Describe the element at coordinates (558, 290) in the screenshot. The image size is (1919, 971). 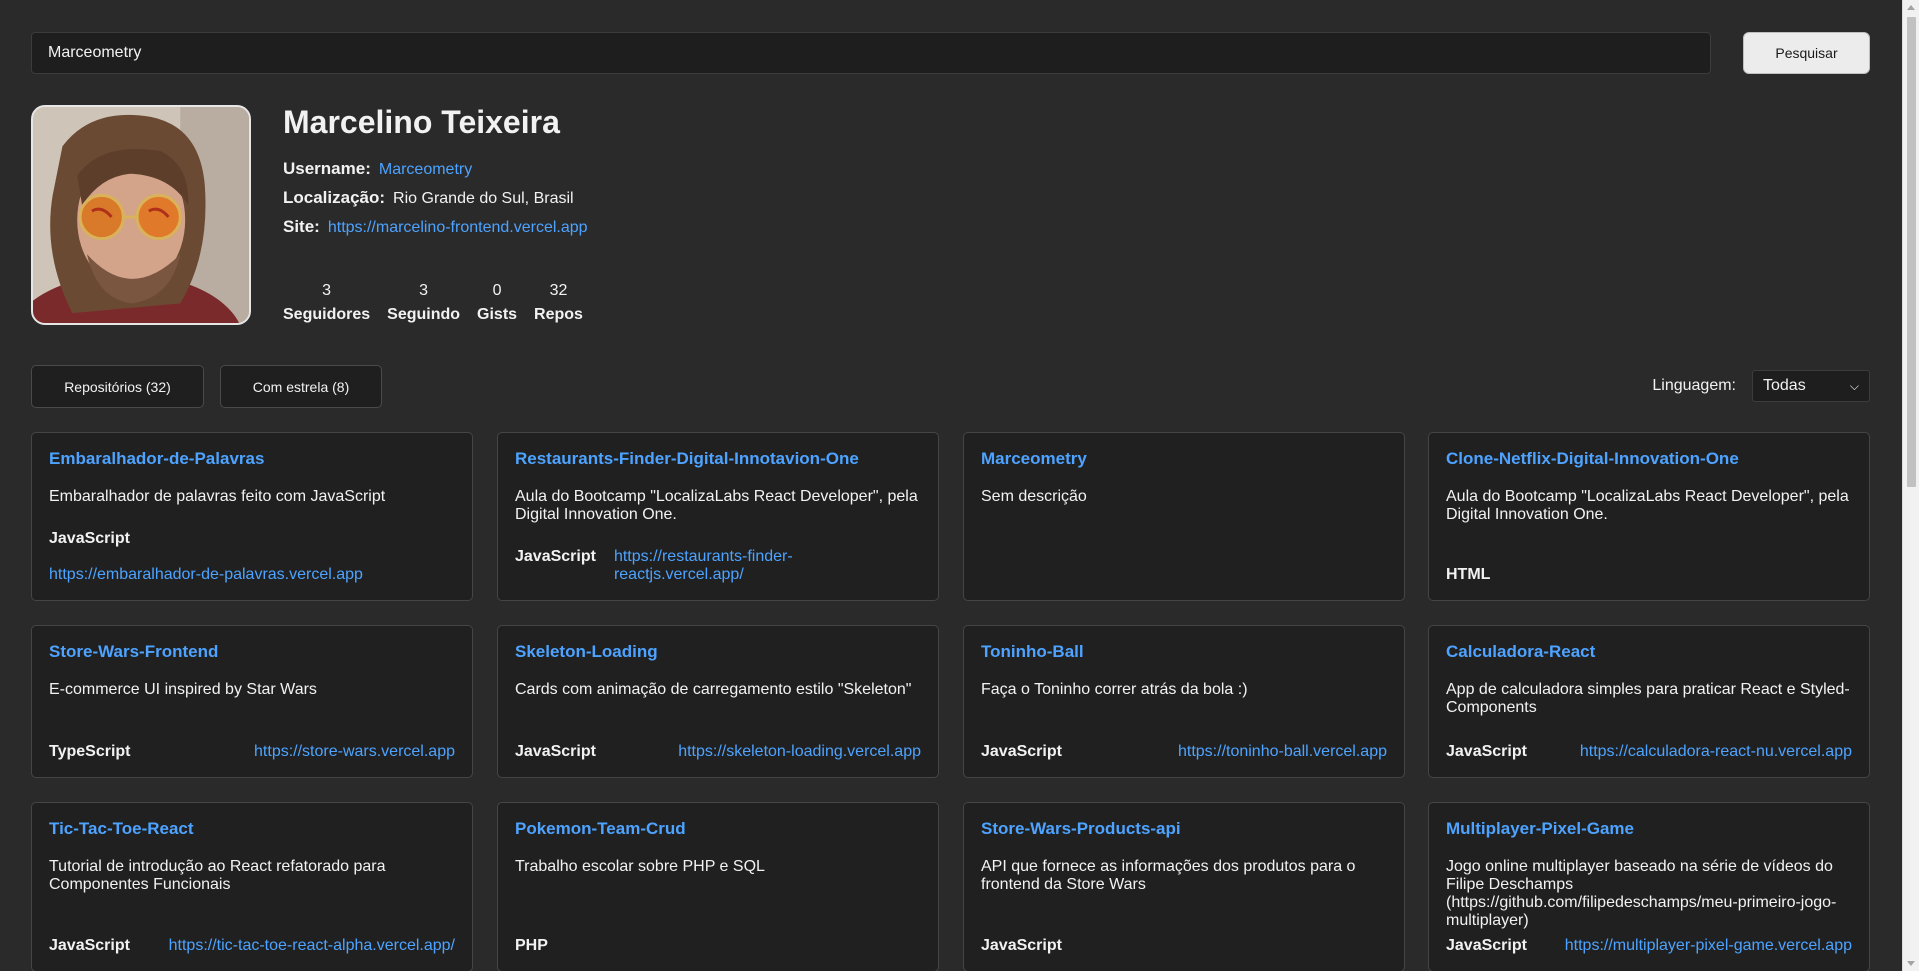
I see `stat-value: 32` at that location.